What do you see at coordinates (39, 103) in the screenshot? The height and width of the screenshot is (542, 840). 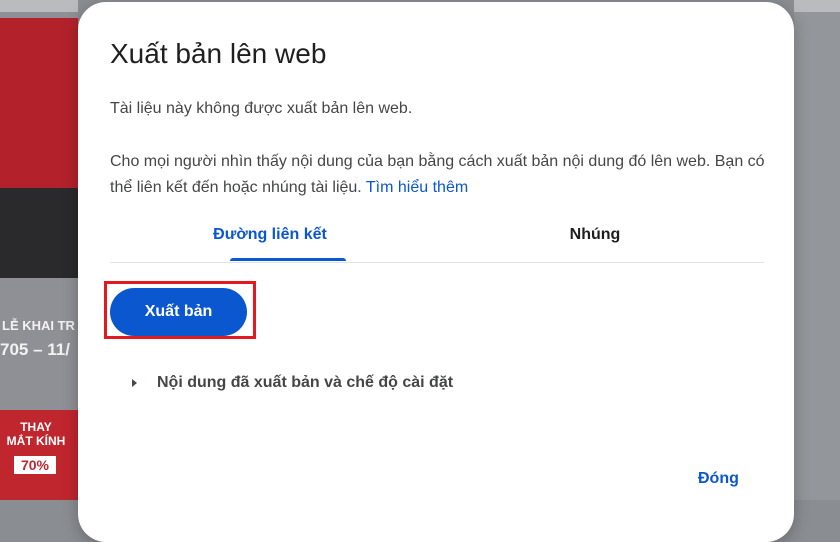 I see `background-red-banner` at bounding box center [39, 103].